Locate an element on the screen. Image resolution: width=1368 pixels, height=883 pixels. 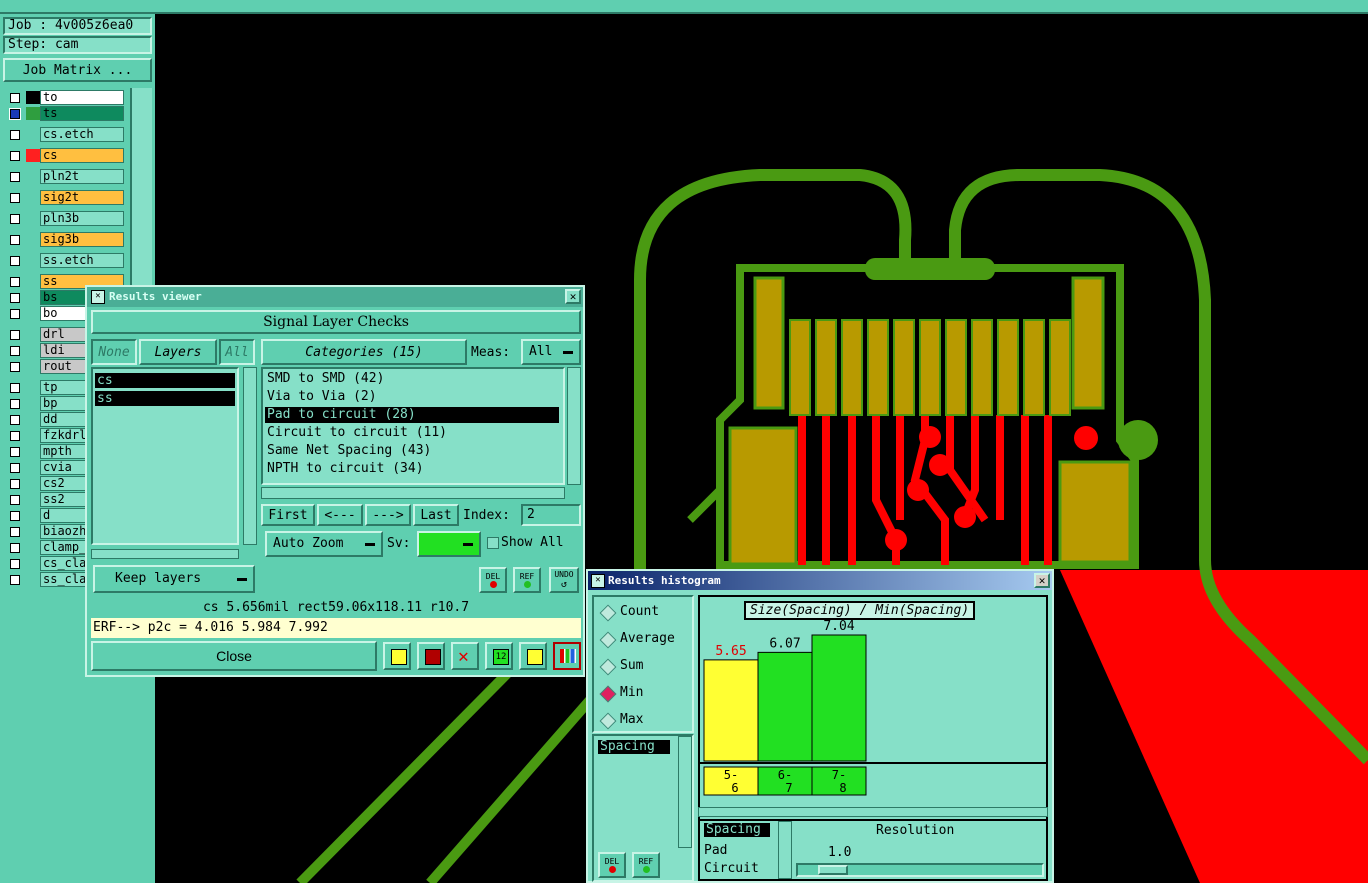
layer-row-cs: cs is located at coordinates (65, 156).